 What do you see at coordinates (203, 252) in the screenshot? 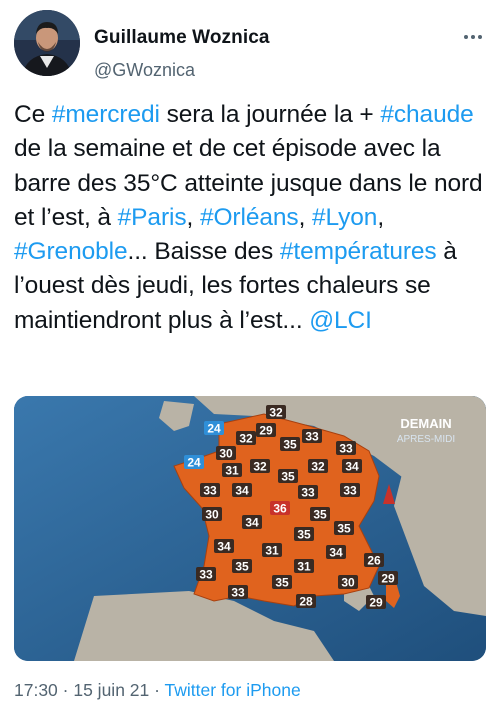
I see `tweet-text-segment: ... Baisse des` at bounding box center [203, 252].